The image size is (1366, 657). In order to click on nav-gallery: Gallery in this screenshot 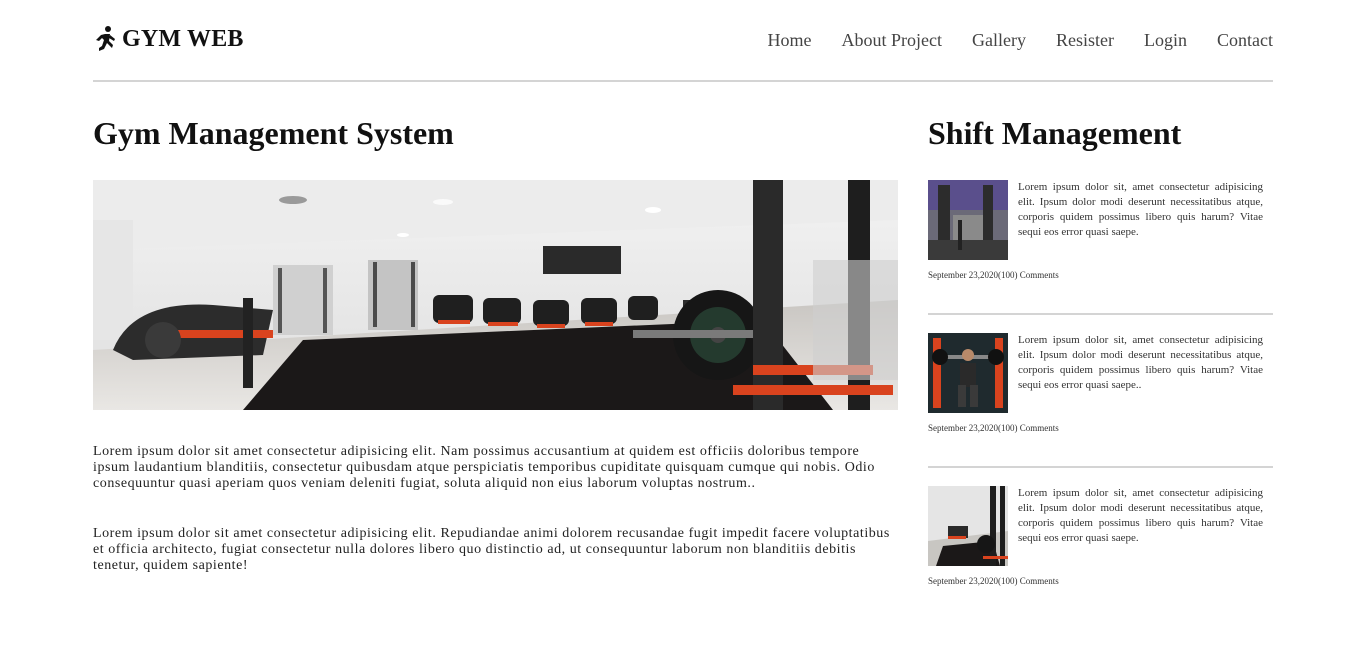, I will do `click(999, 40)`.